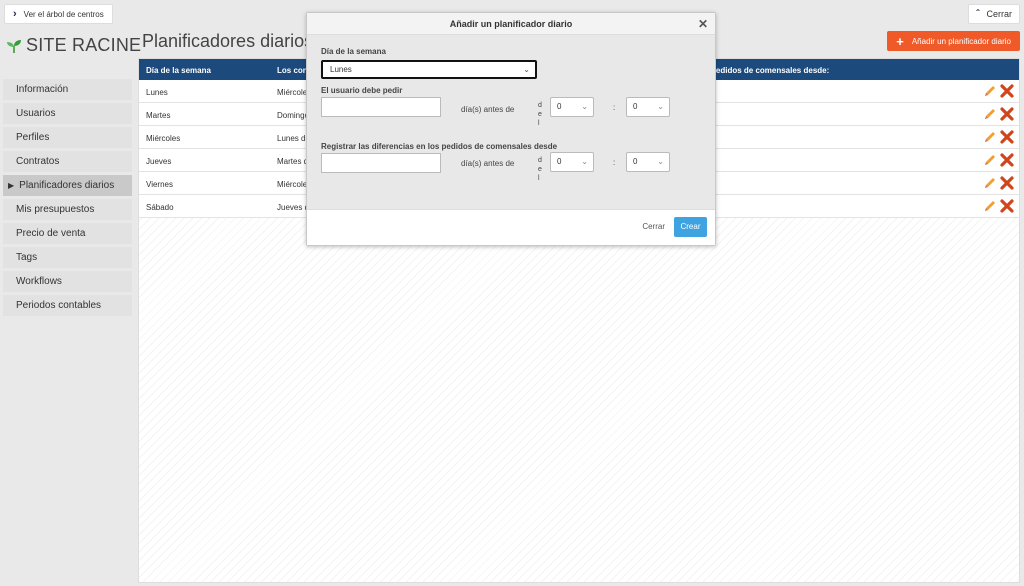 Image resolution: width=1024 pixels, height=586 pixels. Describe the element at coordinates (38, 161) in the screenshot. I see `sidebar-item-label: Contratos` at that location.